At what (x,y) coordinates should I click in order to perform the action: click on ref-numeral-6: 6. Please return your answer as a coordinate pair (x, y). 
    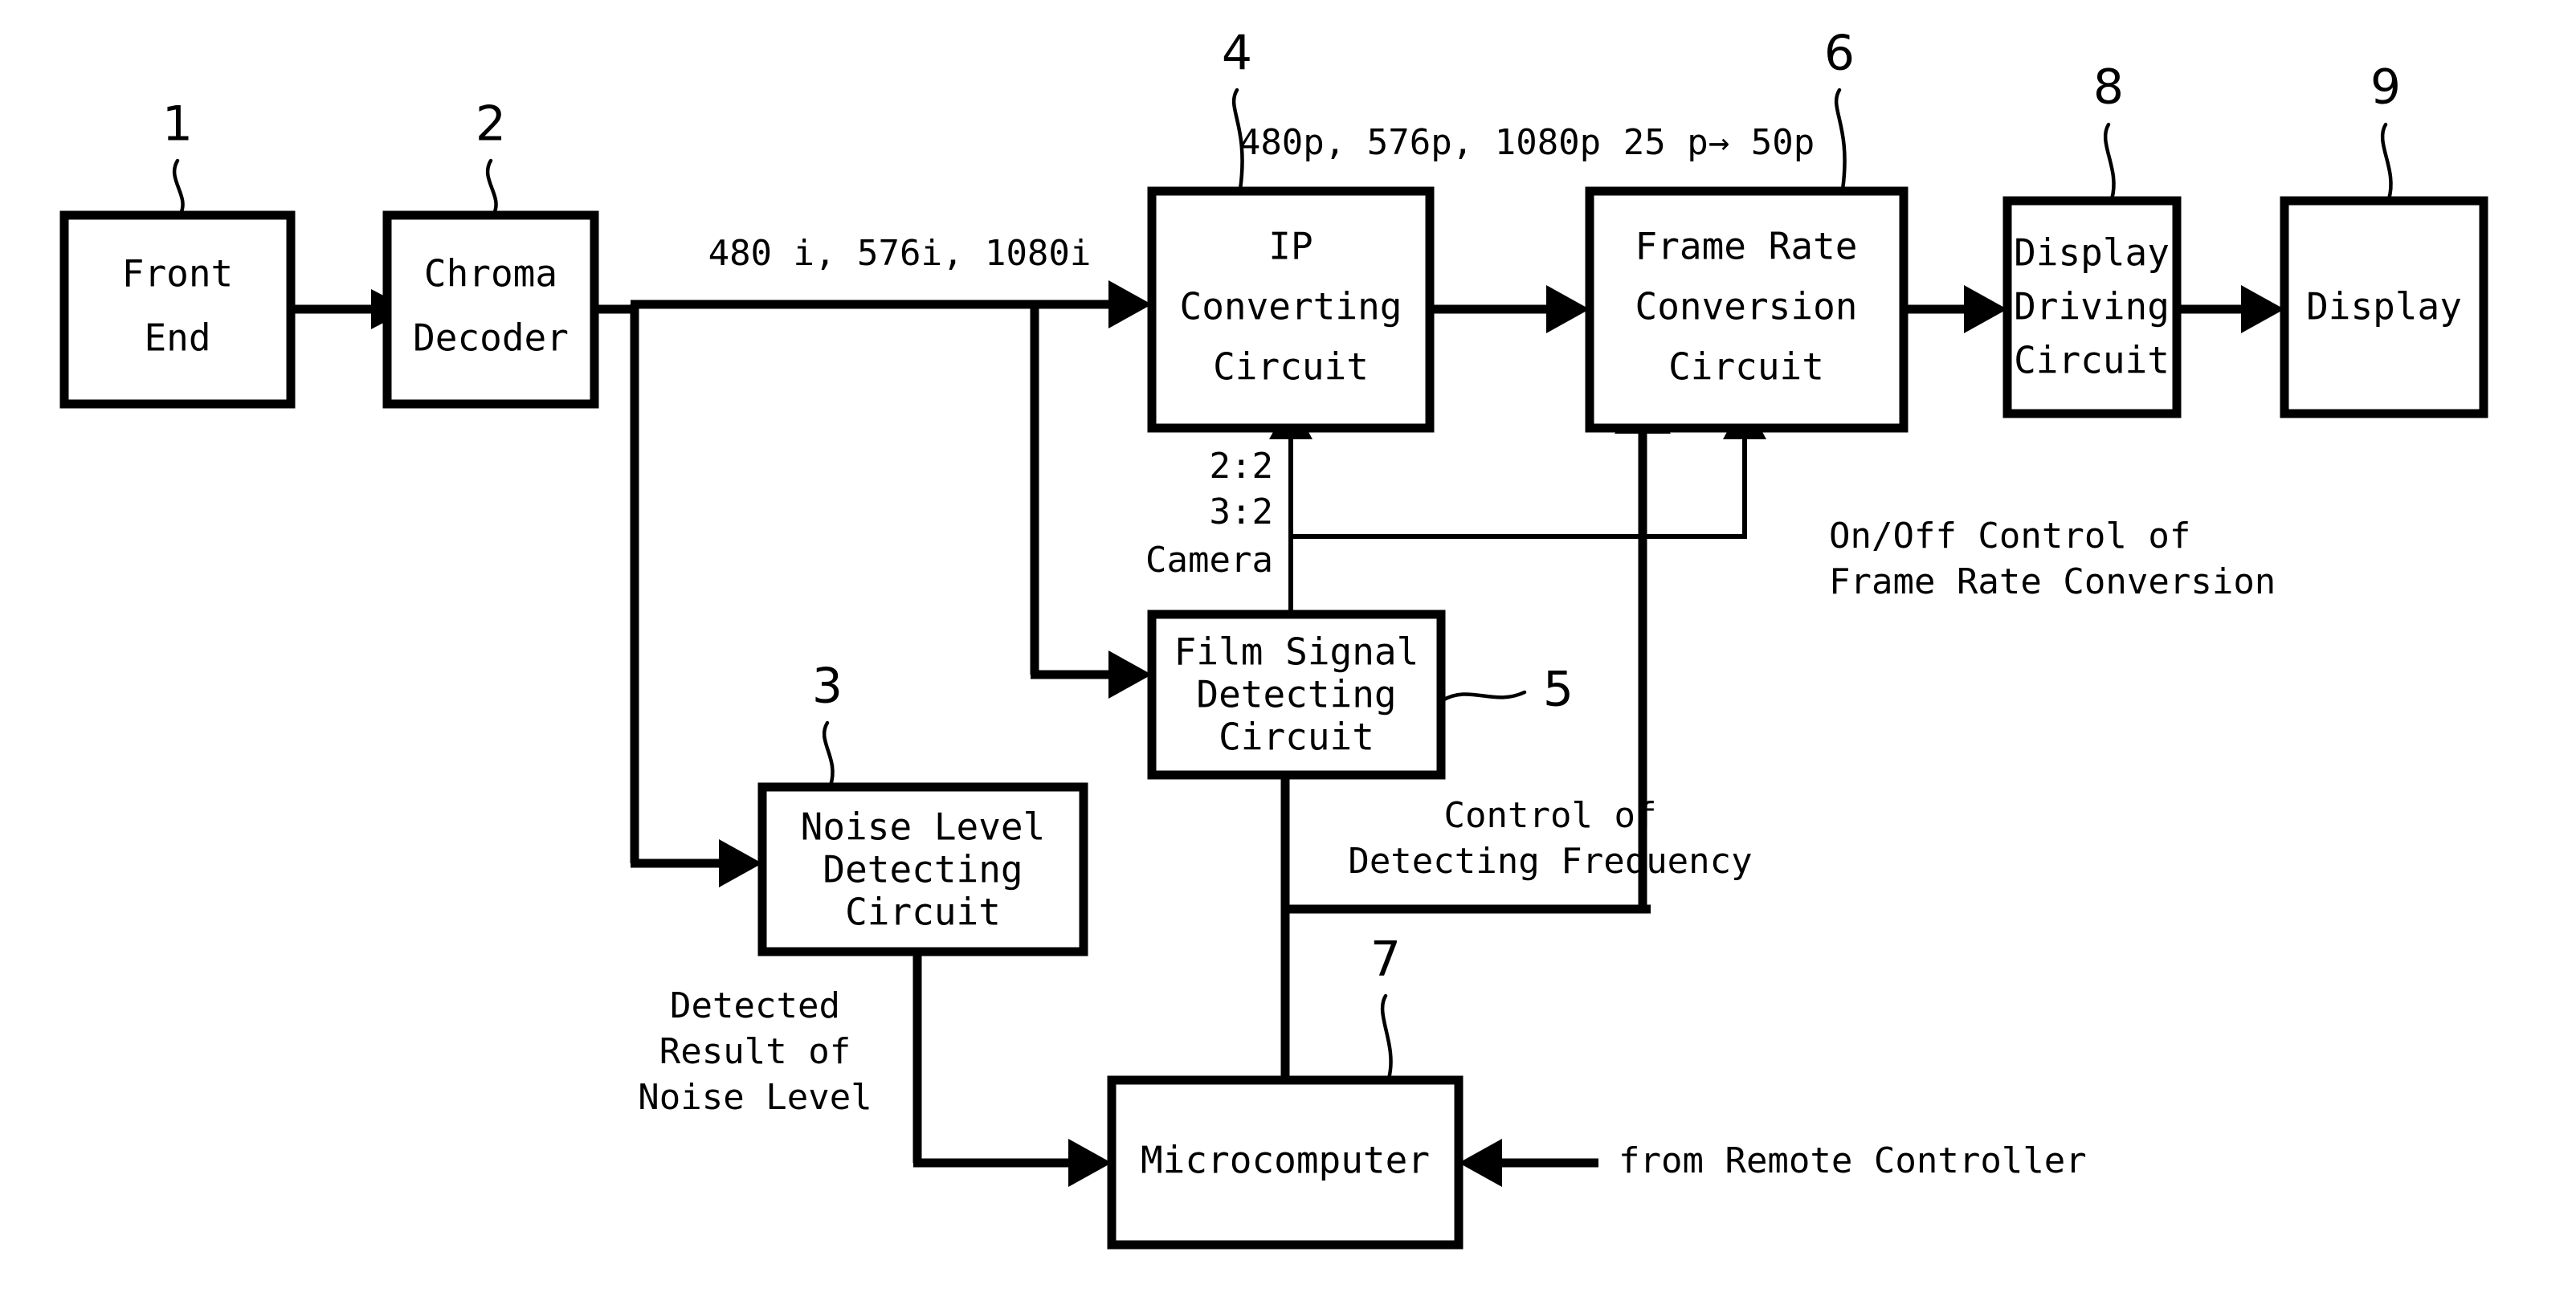
    Looking at the image, I should click on (1839, 54).